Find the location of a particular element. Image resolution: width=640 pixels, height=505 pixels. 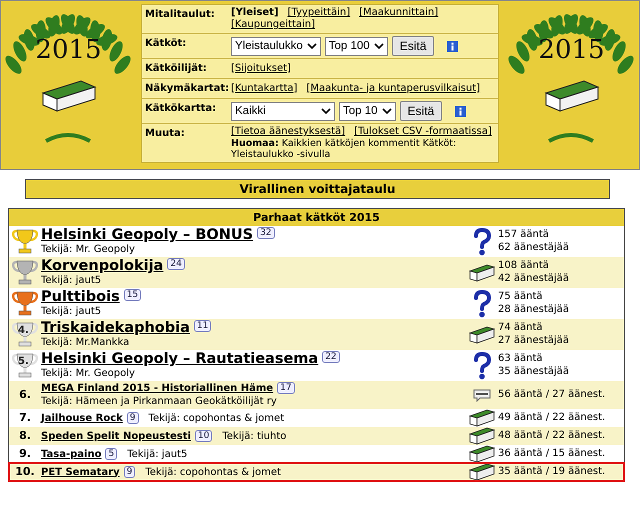

cache-name-link: Korvenpolokija is located at coordinates (102, 266).